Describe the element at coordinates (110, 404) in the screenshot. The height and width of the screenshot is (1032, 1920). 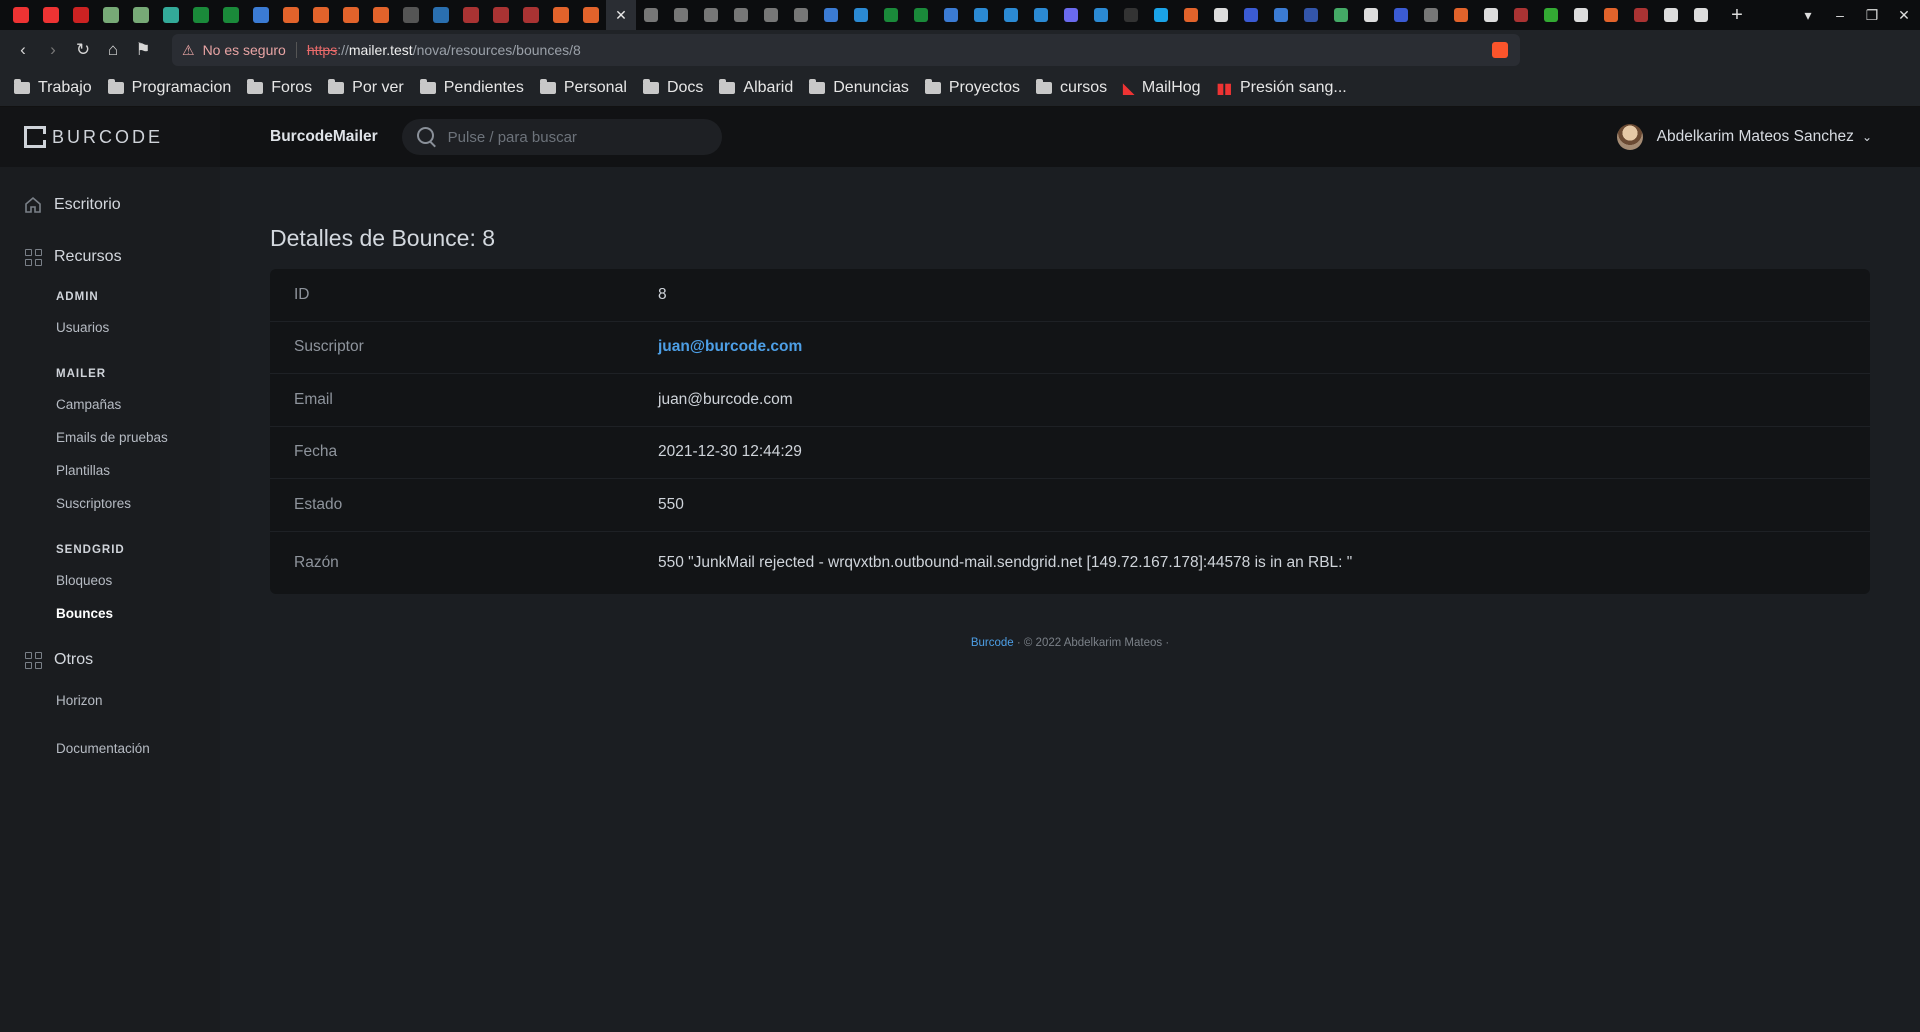
I see `sidebar-item-campa-as: Campañas` at that location.